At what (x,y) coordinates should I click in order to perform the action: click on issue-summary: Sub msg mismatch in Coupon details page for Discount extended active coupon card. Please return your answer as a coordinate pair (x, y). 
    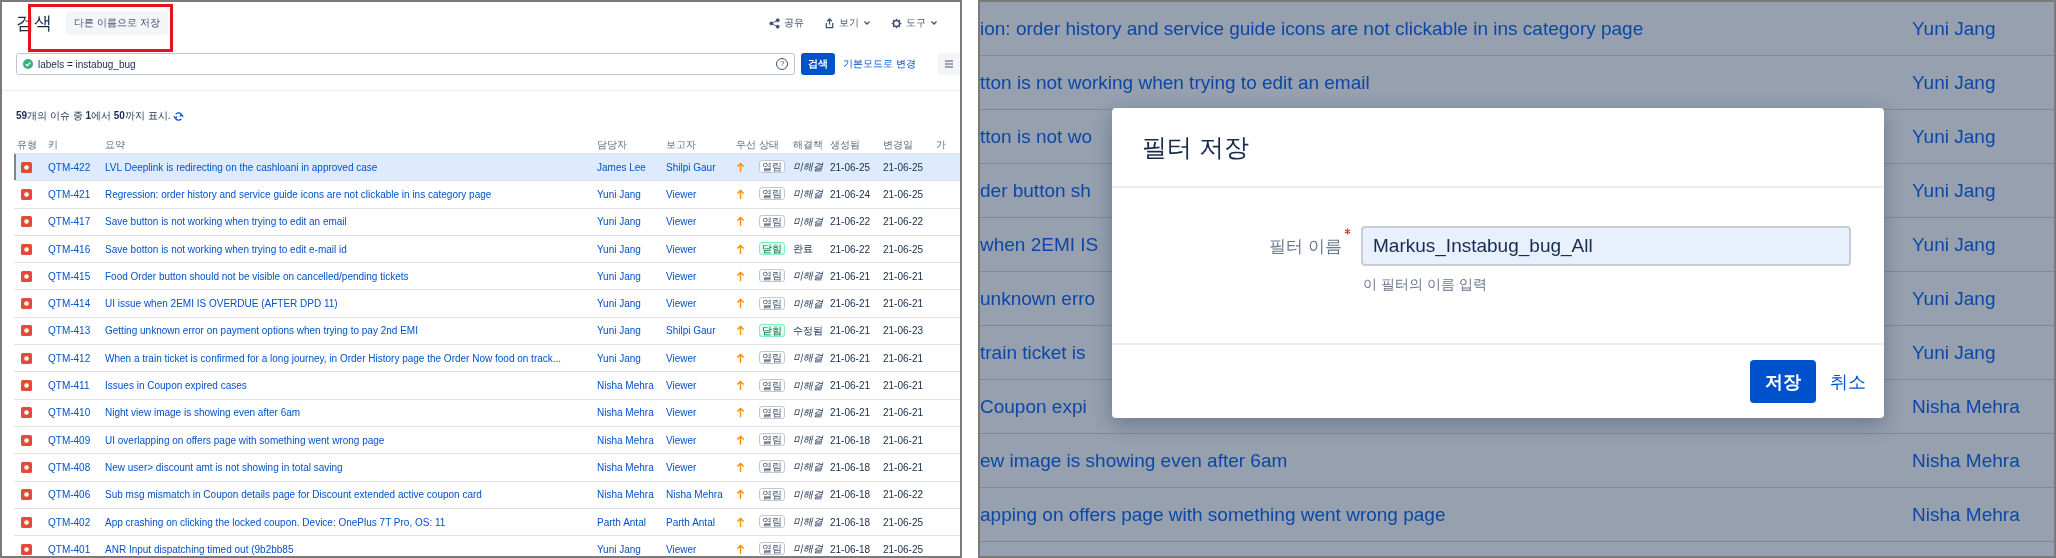
    Looking at the image, I should click on (348, 495).